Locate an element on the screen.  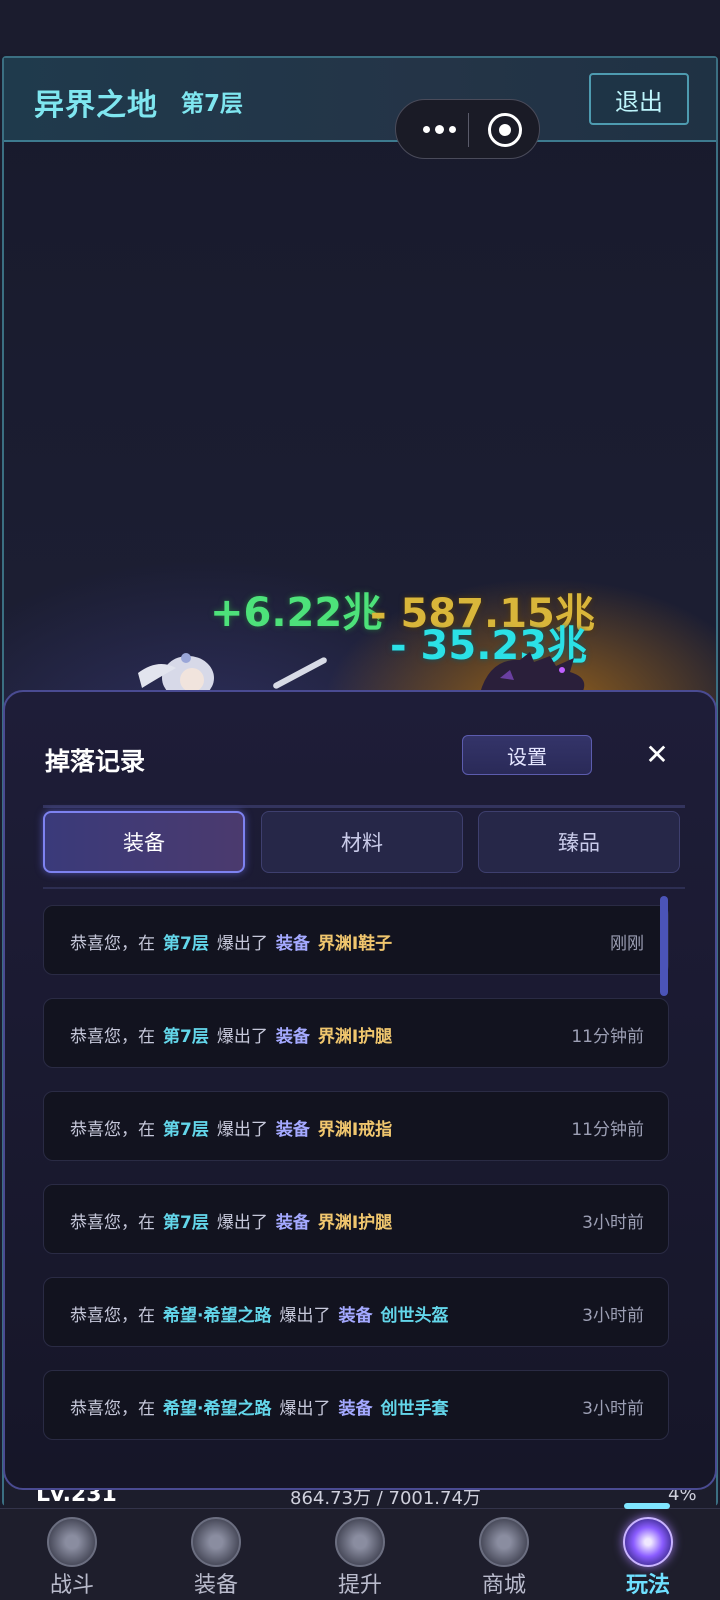
tab-equipment: 装备 is located at coordinates (144, 842).